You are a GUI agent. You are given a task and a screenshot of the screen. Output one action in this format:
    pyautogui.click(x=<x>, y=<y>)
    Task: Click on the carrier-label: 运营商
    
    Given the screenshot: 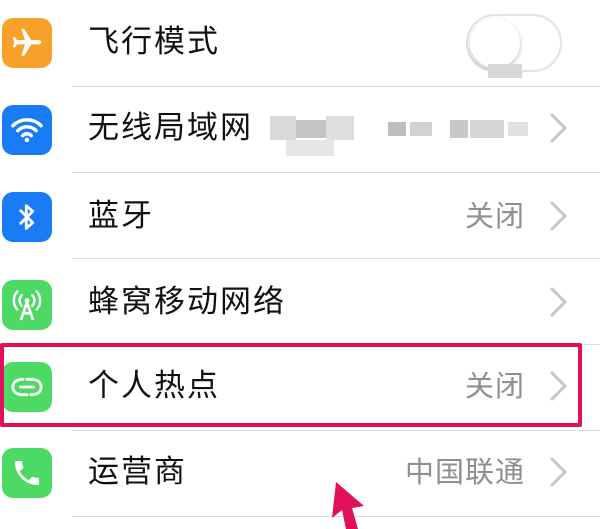 What is the action you would take?
    pyautogui.click(x=137, y=472)
    